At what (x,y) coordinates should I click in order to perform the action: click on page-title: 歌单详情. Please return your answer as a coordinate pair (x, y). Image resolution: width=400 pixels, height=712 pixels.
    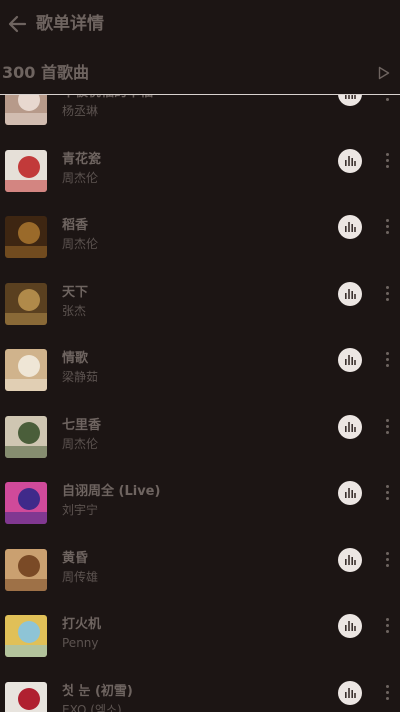
    Looking at the image, I should click on (70, 24).